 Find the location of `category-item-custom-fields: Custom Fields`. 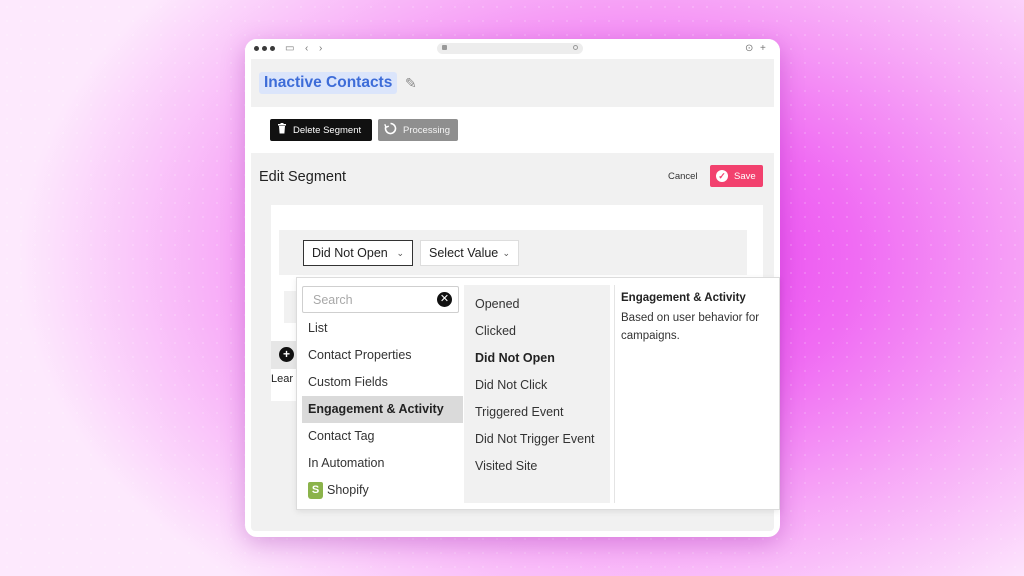

category-item-custom-fields: Custom Fields is located at coordinates (382, 382).